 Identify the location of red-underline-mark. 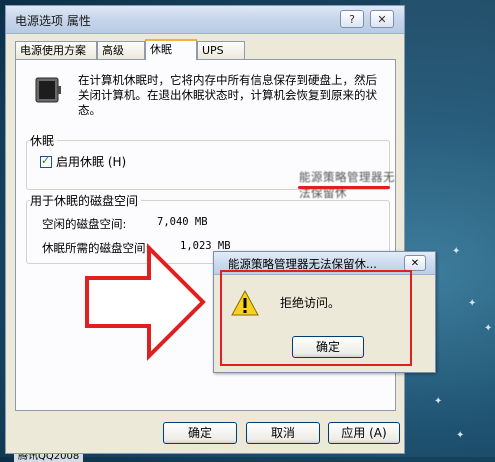
(344, 187).